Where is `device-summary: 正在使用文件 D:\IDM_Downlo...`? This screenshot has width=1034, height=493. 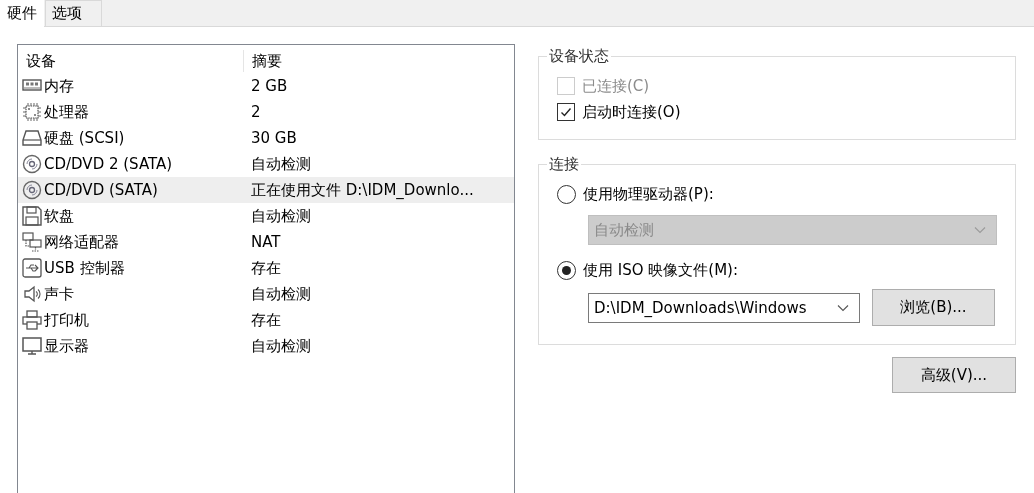
device-summary: 正在使用文件 D:\IDM_Downlo... is located at coordinates (362, 190).